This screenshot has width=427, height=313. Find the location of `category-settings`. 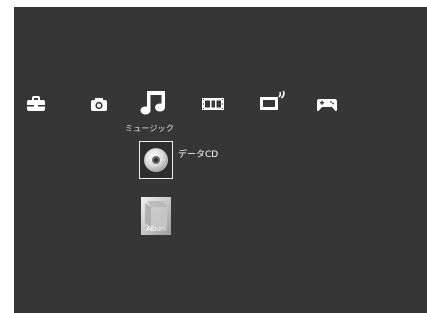

category-settings is located at coordinates (36, 104).